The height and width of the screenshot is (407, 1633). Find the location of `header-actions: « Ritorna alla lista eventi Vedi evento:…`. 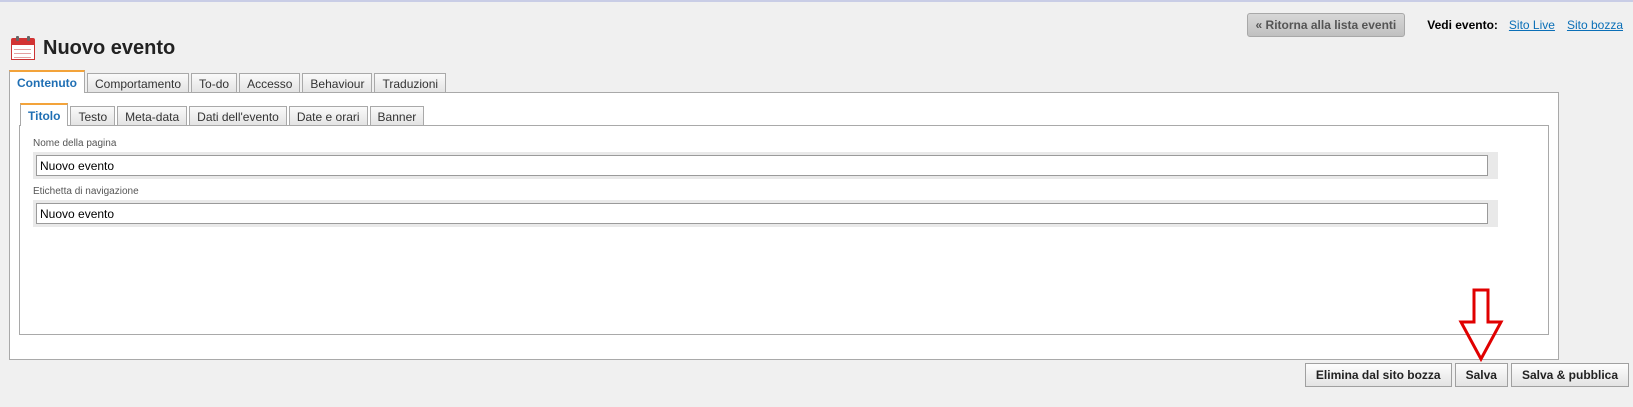

header-actions: « Ritorna alla lista eventi Vedi evento:… is located at coordinates (1434, 25).